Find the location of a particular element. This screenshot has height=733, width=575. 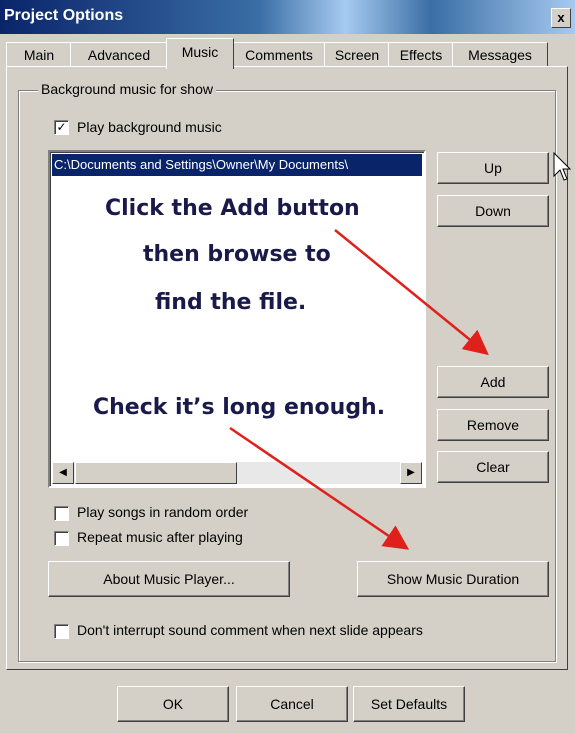

mouse-pointer-icon is located at coordinates (562, 166).